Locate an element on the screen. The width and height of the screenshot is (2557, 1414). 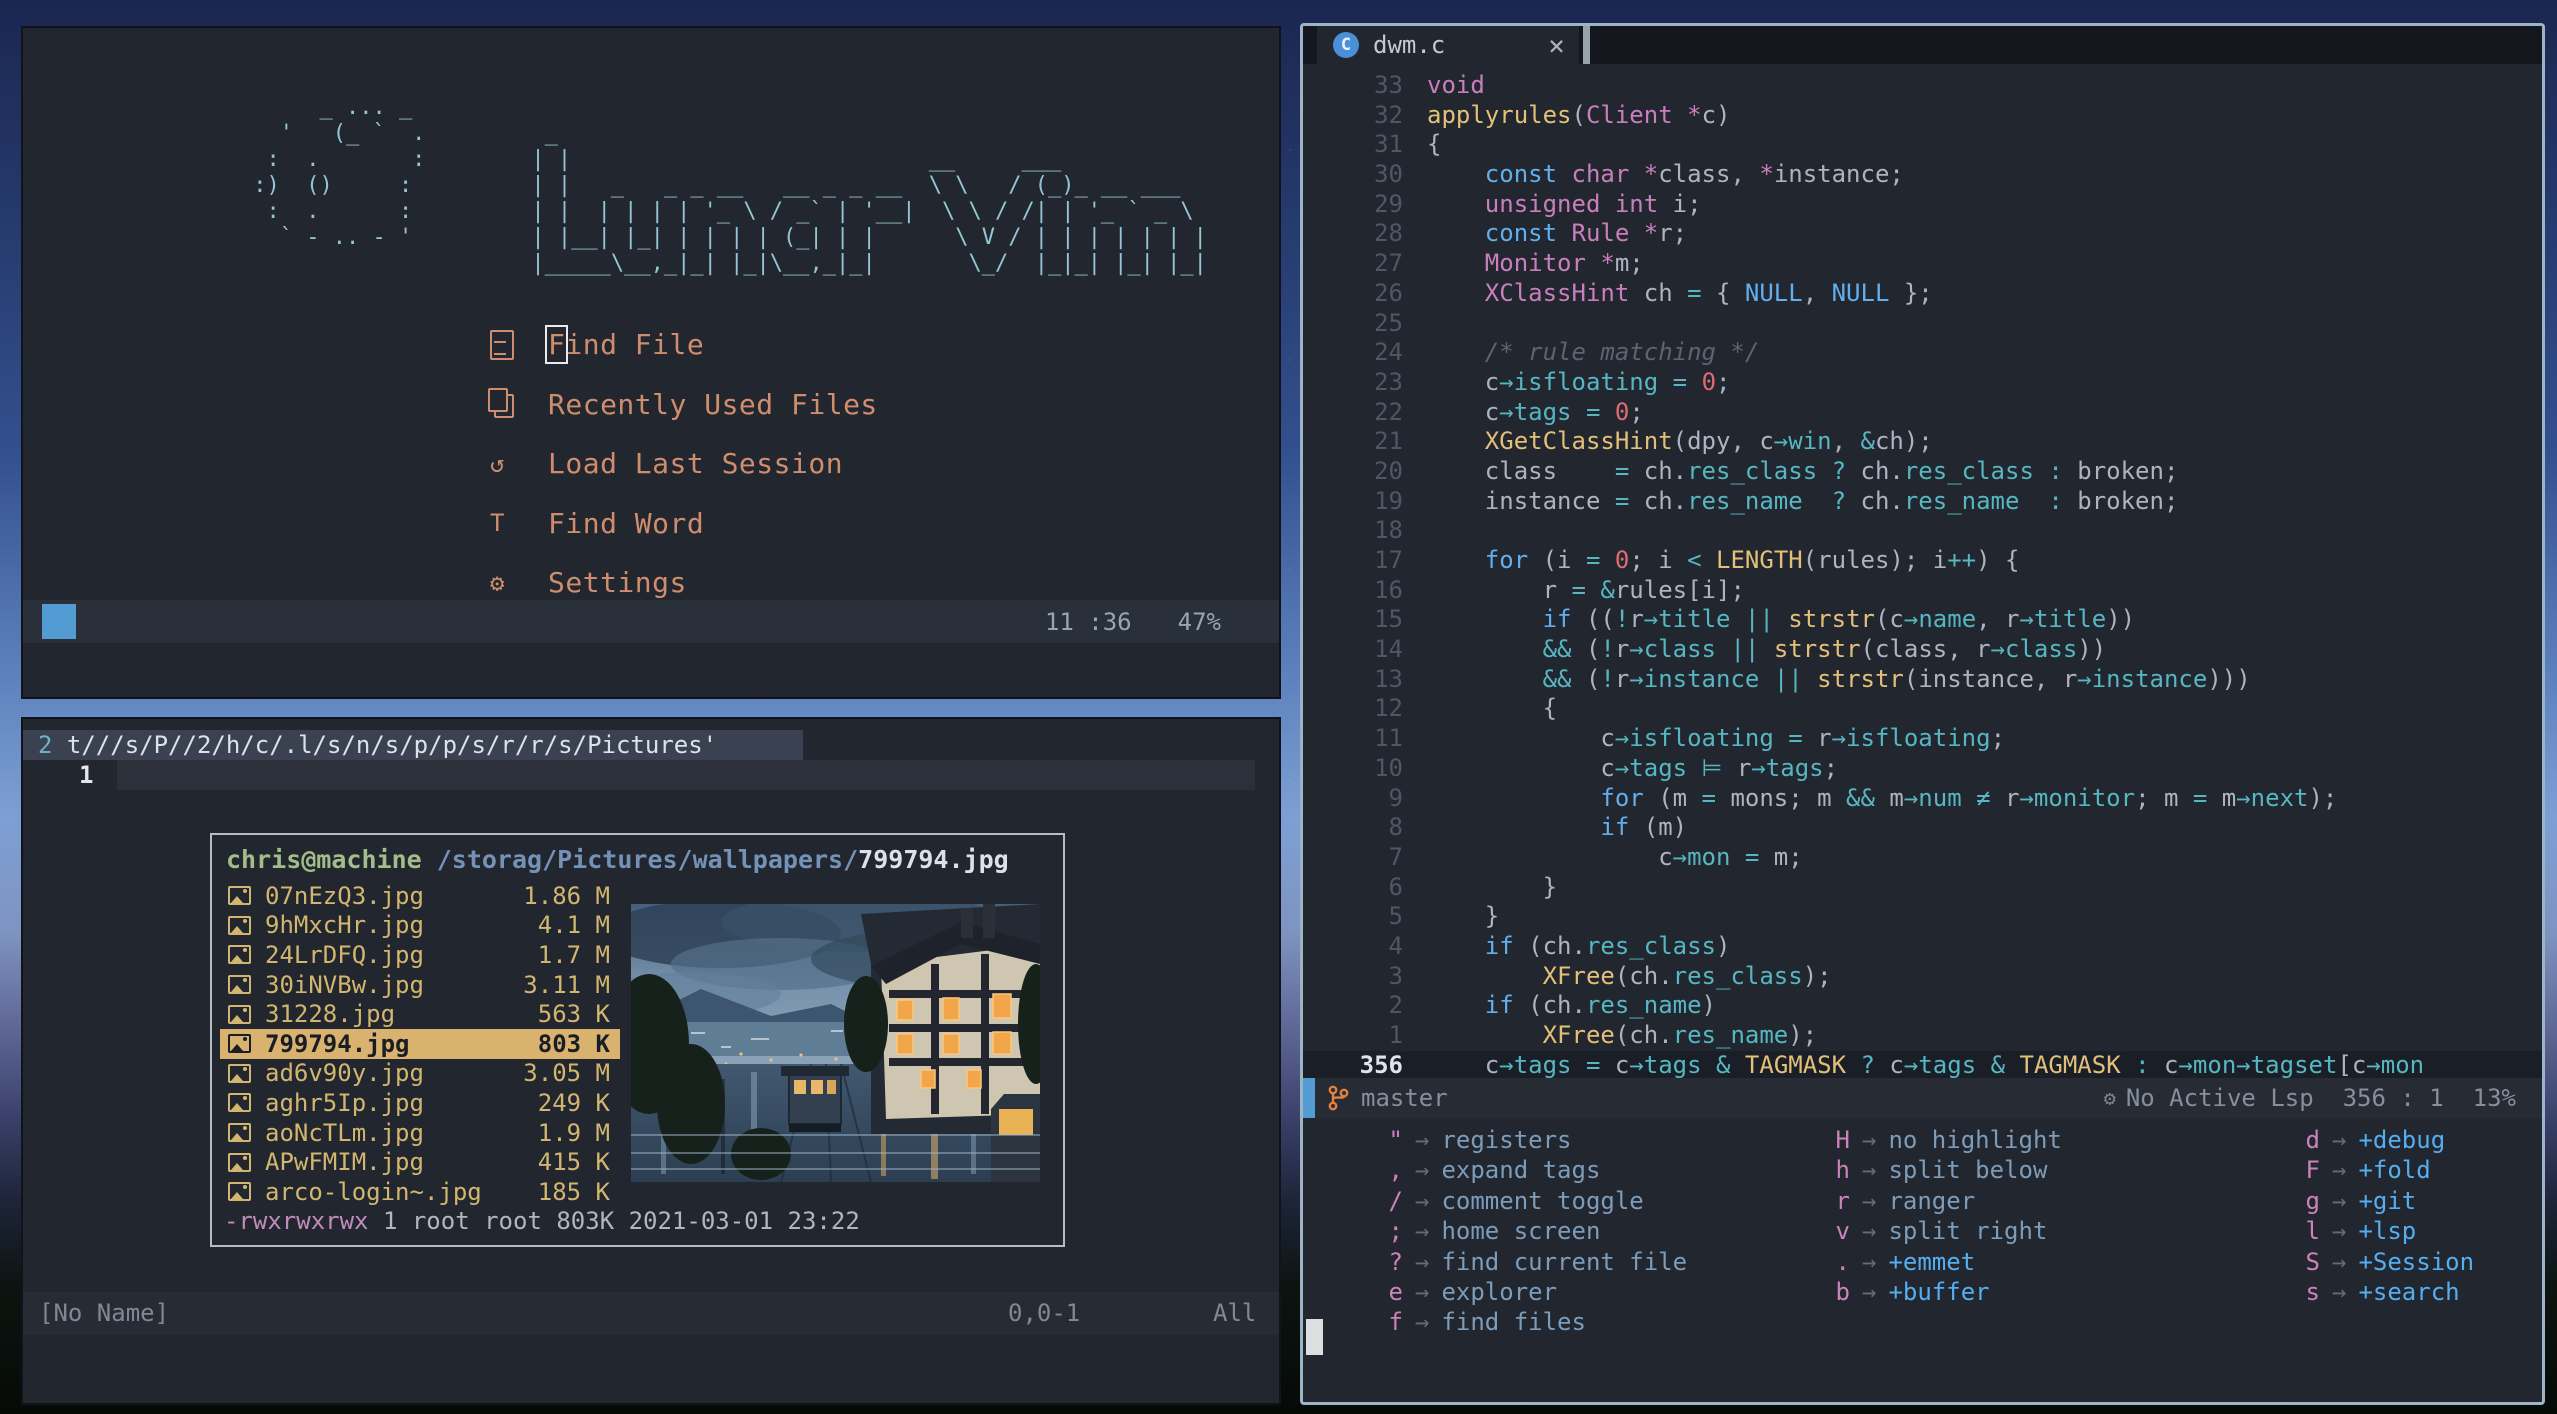
line-number: 17 is located at coordinates (1388, 560).